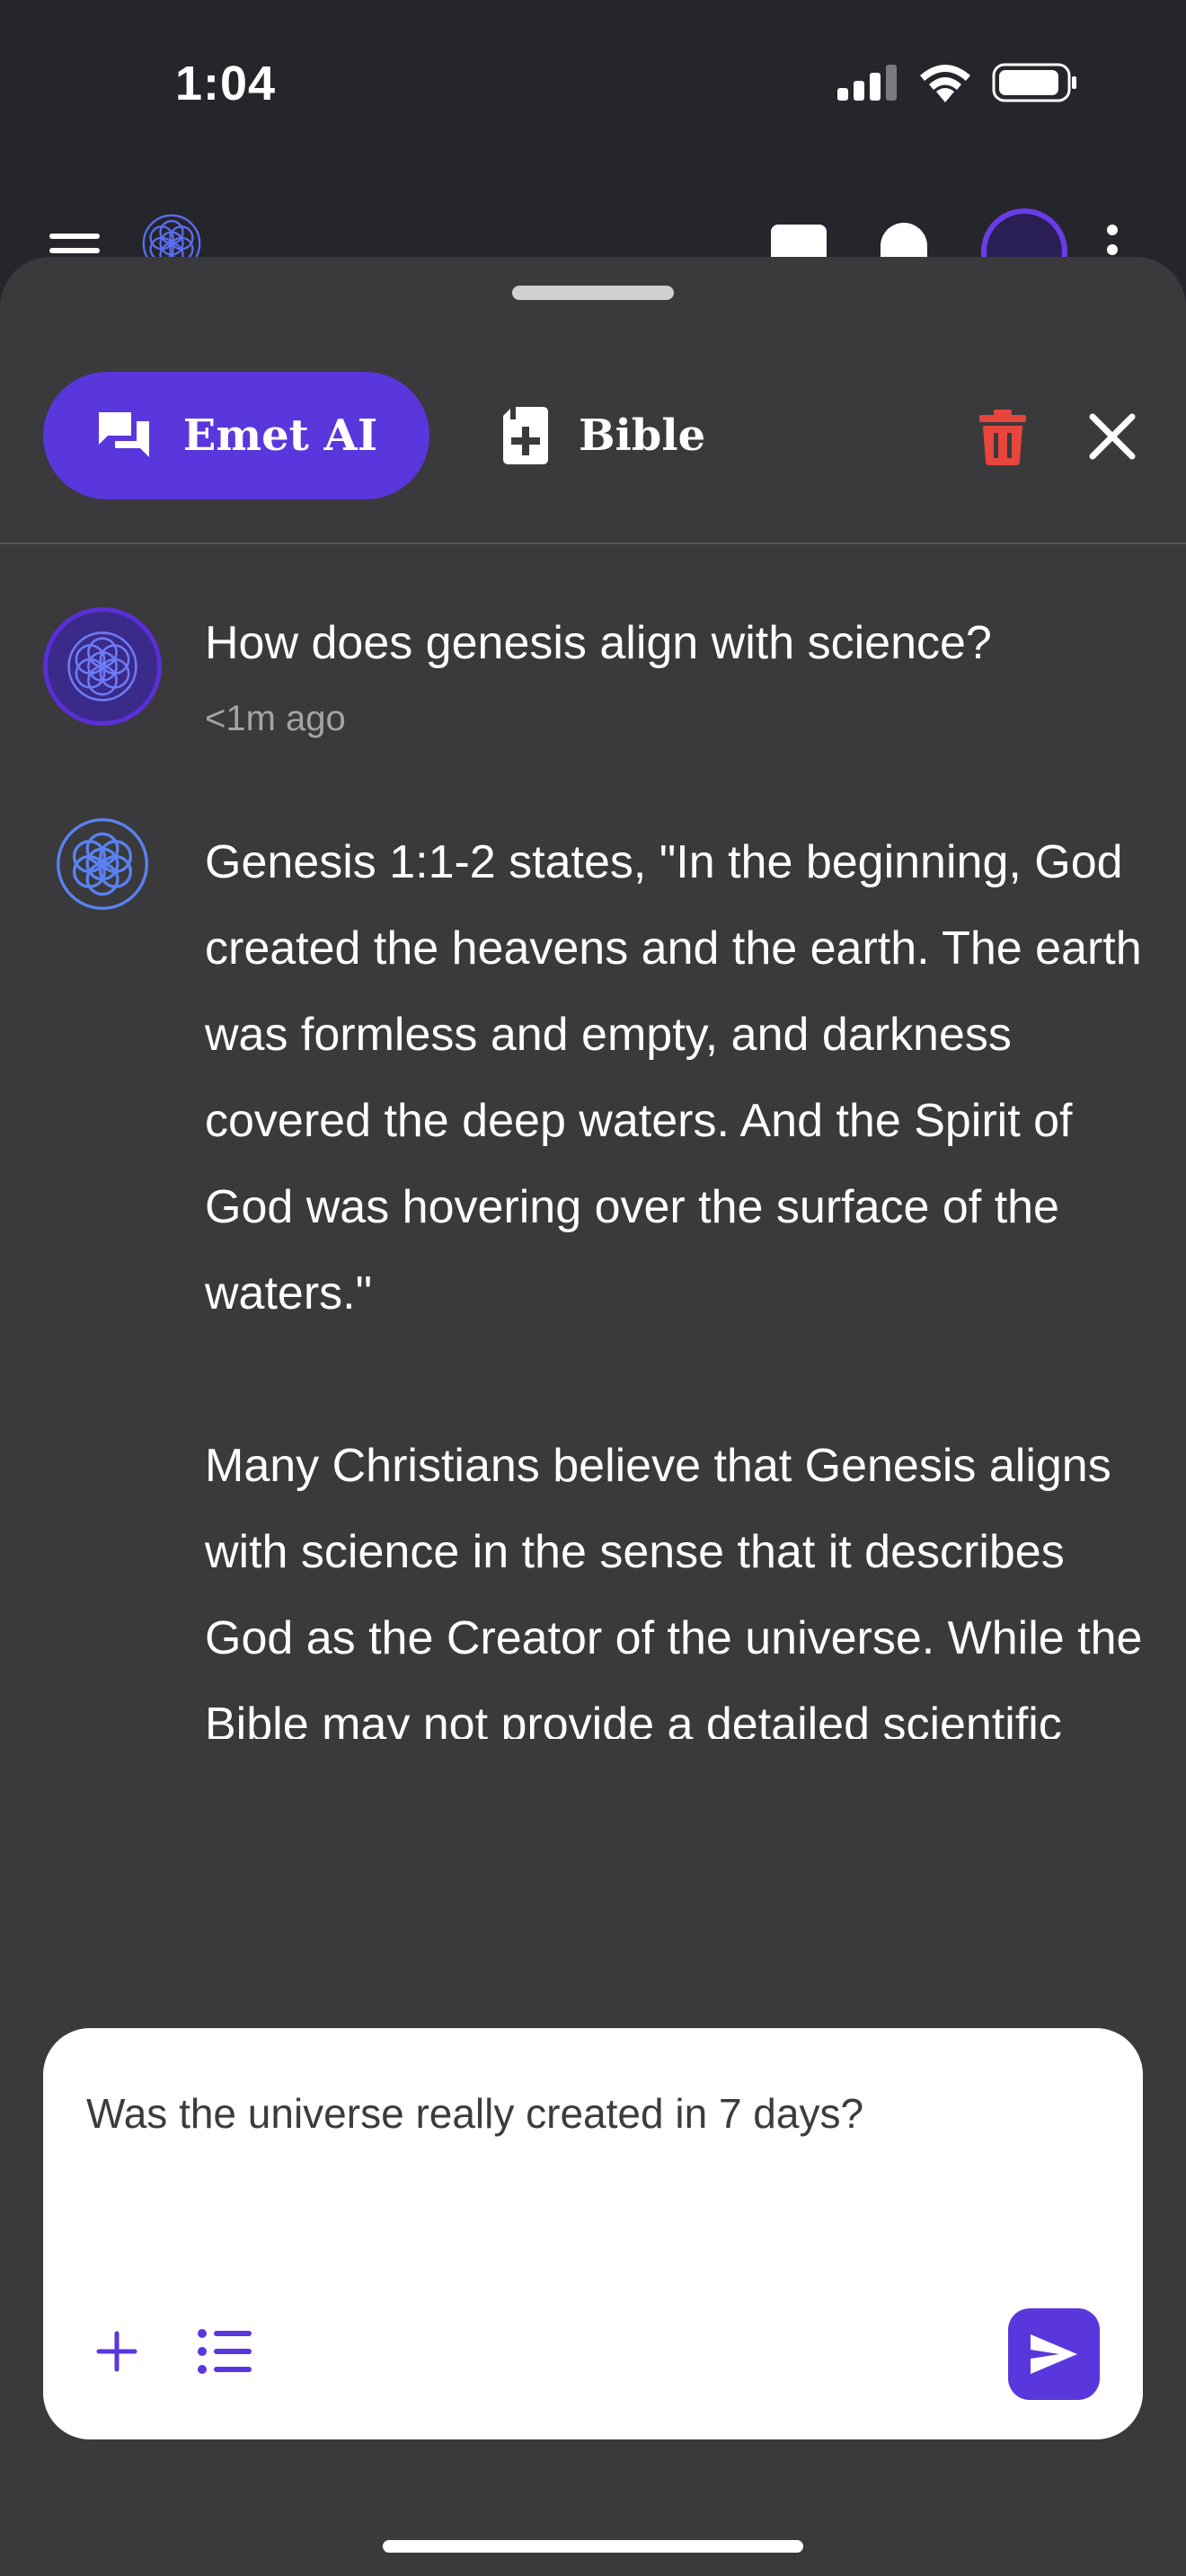 This screenshot has height=2576, width=1186. Describe the element at coordinates (1034, 82) in the screenshot. I see `battery-icon` at that location.